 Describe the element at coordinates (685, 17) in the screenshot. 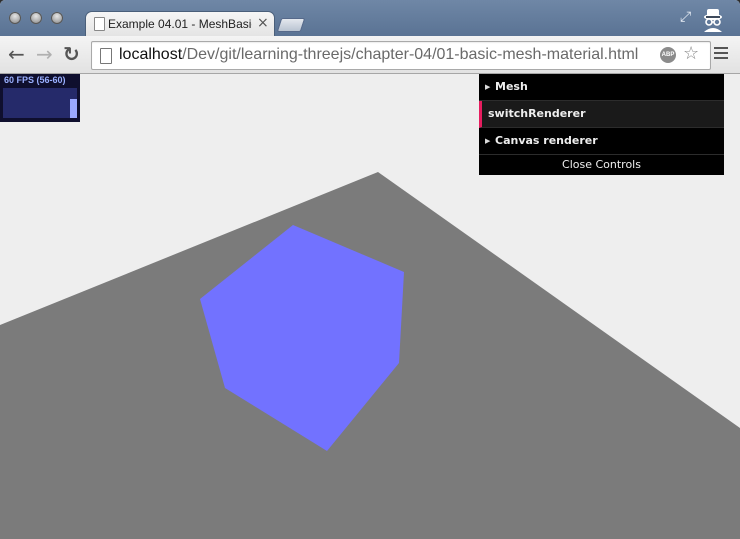

I see `fullscreen-icon: ⤢` at that location.